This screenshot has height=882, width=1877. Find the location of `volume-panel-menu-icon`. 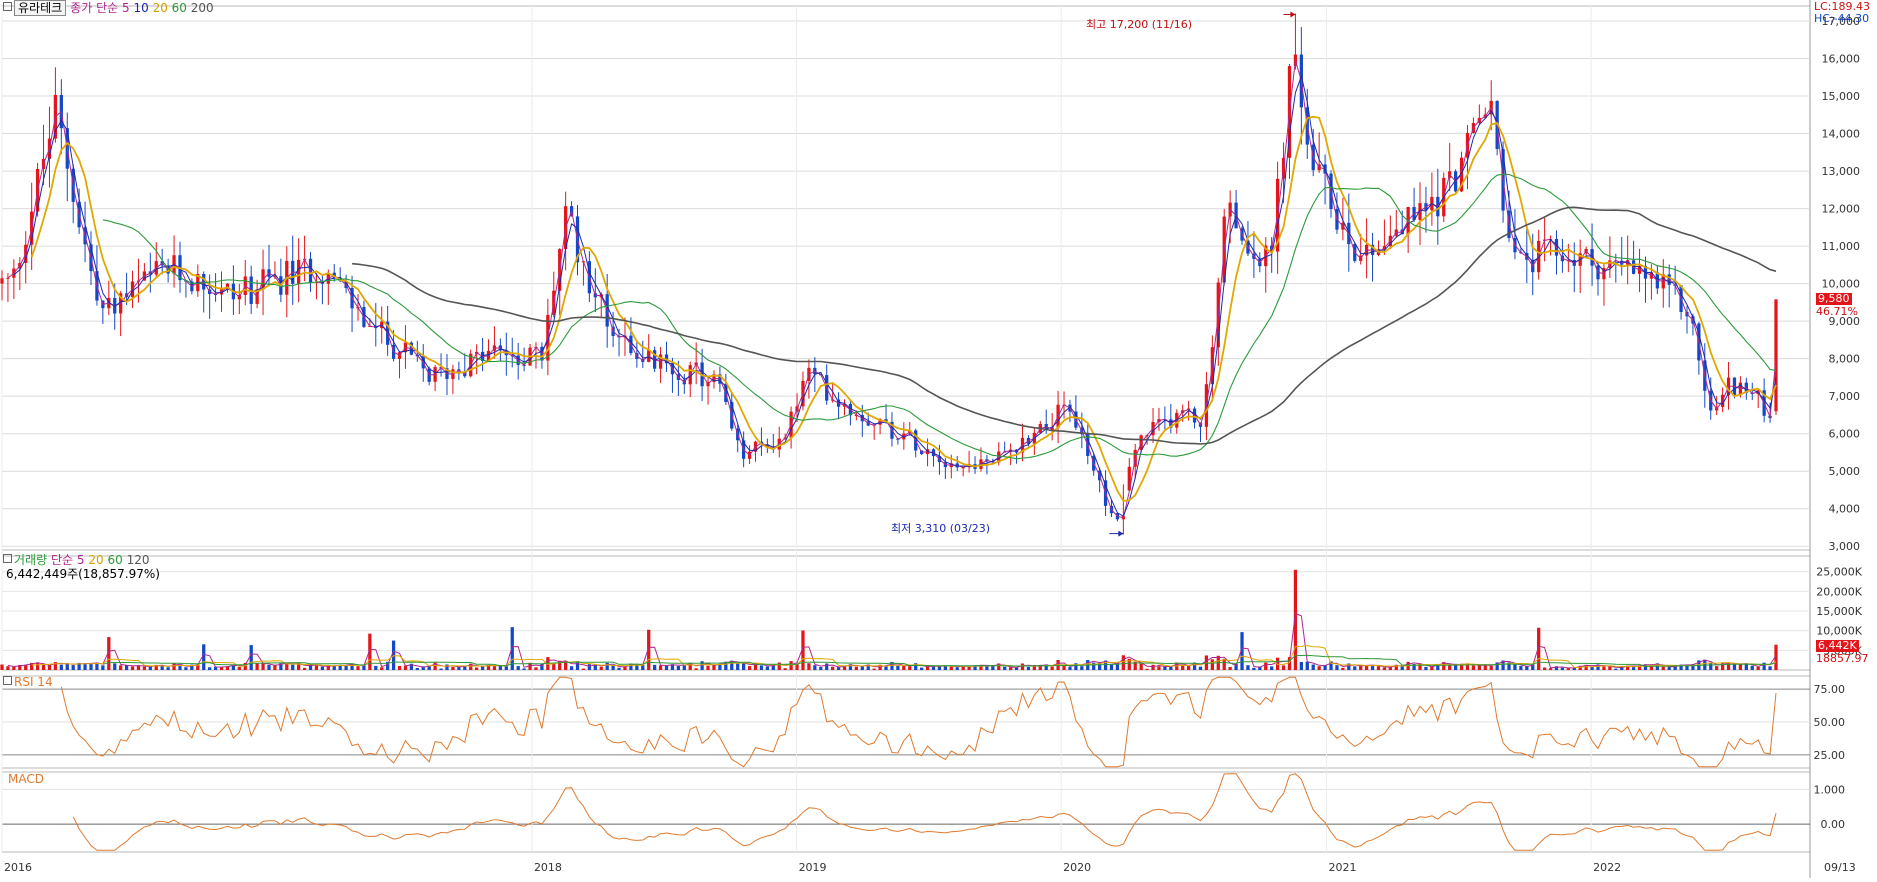

volume-panel-menu-icon is located at coordinates (7, 558).